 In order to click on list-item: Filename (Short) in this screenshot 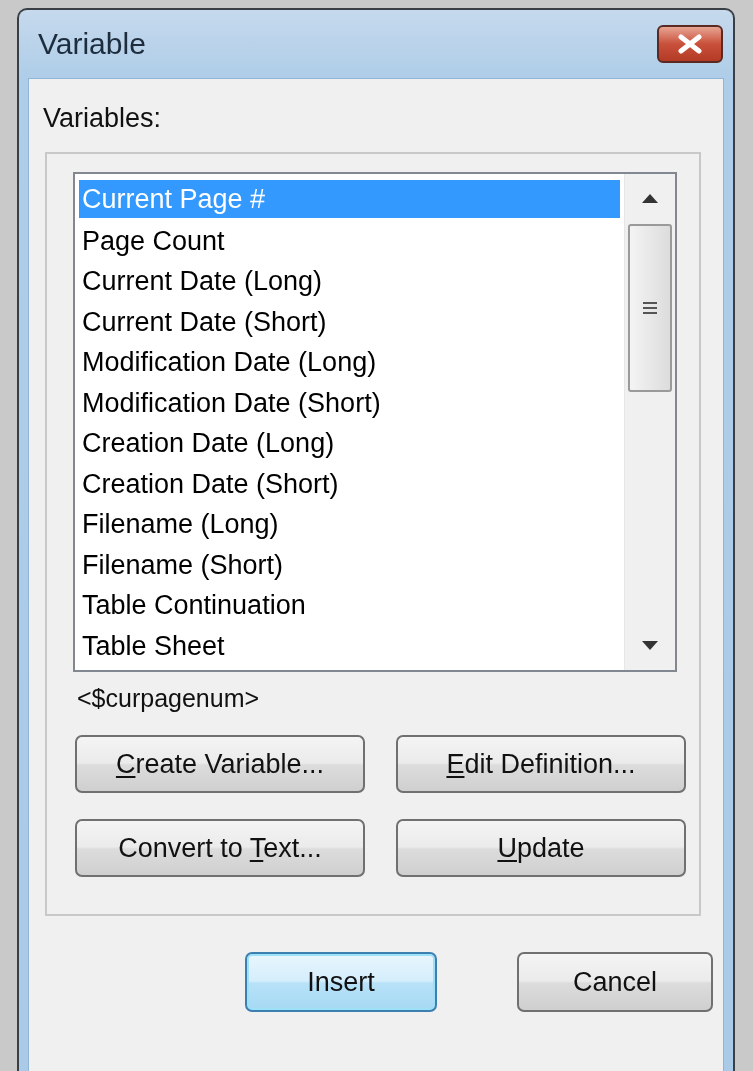, I will do `click(349, 564)`.